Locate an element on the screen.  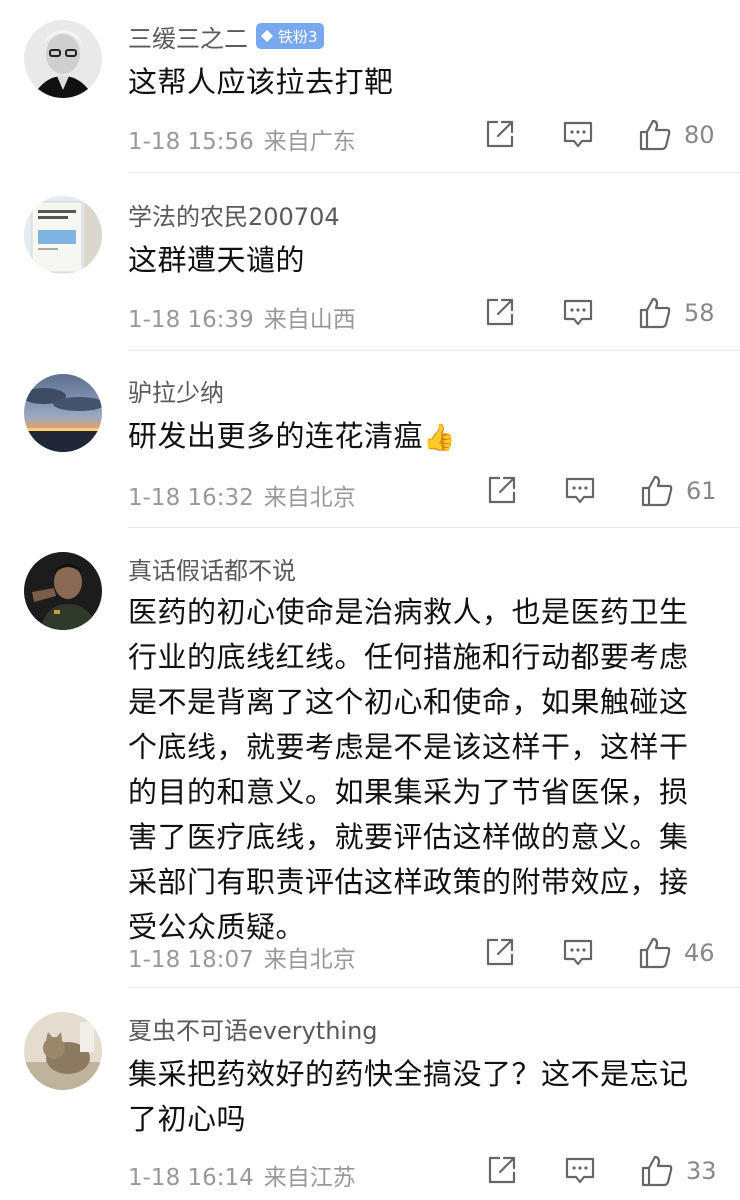
comment-meta: 1-18 16:39 来自山西 is located at coordinates (242, 317).